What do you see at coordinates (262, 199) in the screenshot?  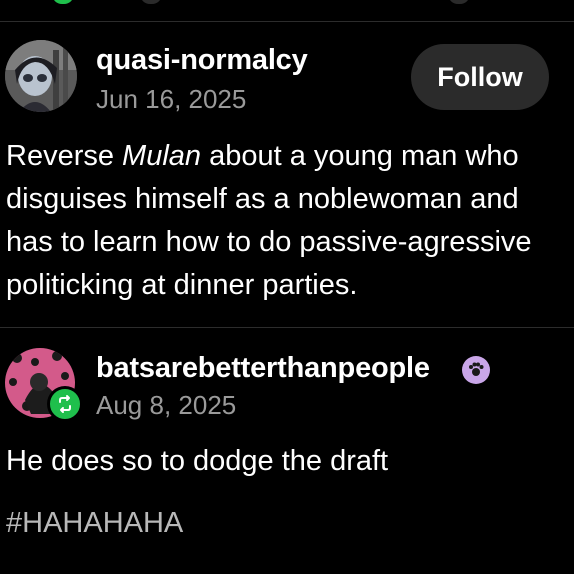 I see `post-text-line: disguises himself as a noblewoman and` at bounding box center [262, 199].